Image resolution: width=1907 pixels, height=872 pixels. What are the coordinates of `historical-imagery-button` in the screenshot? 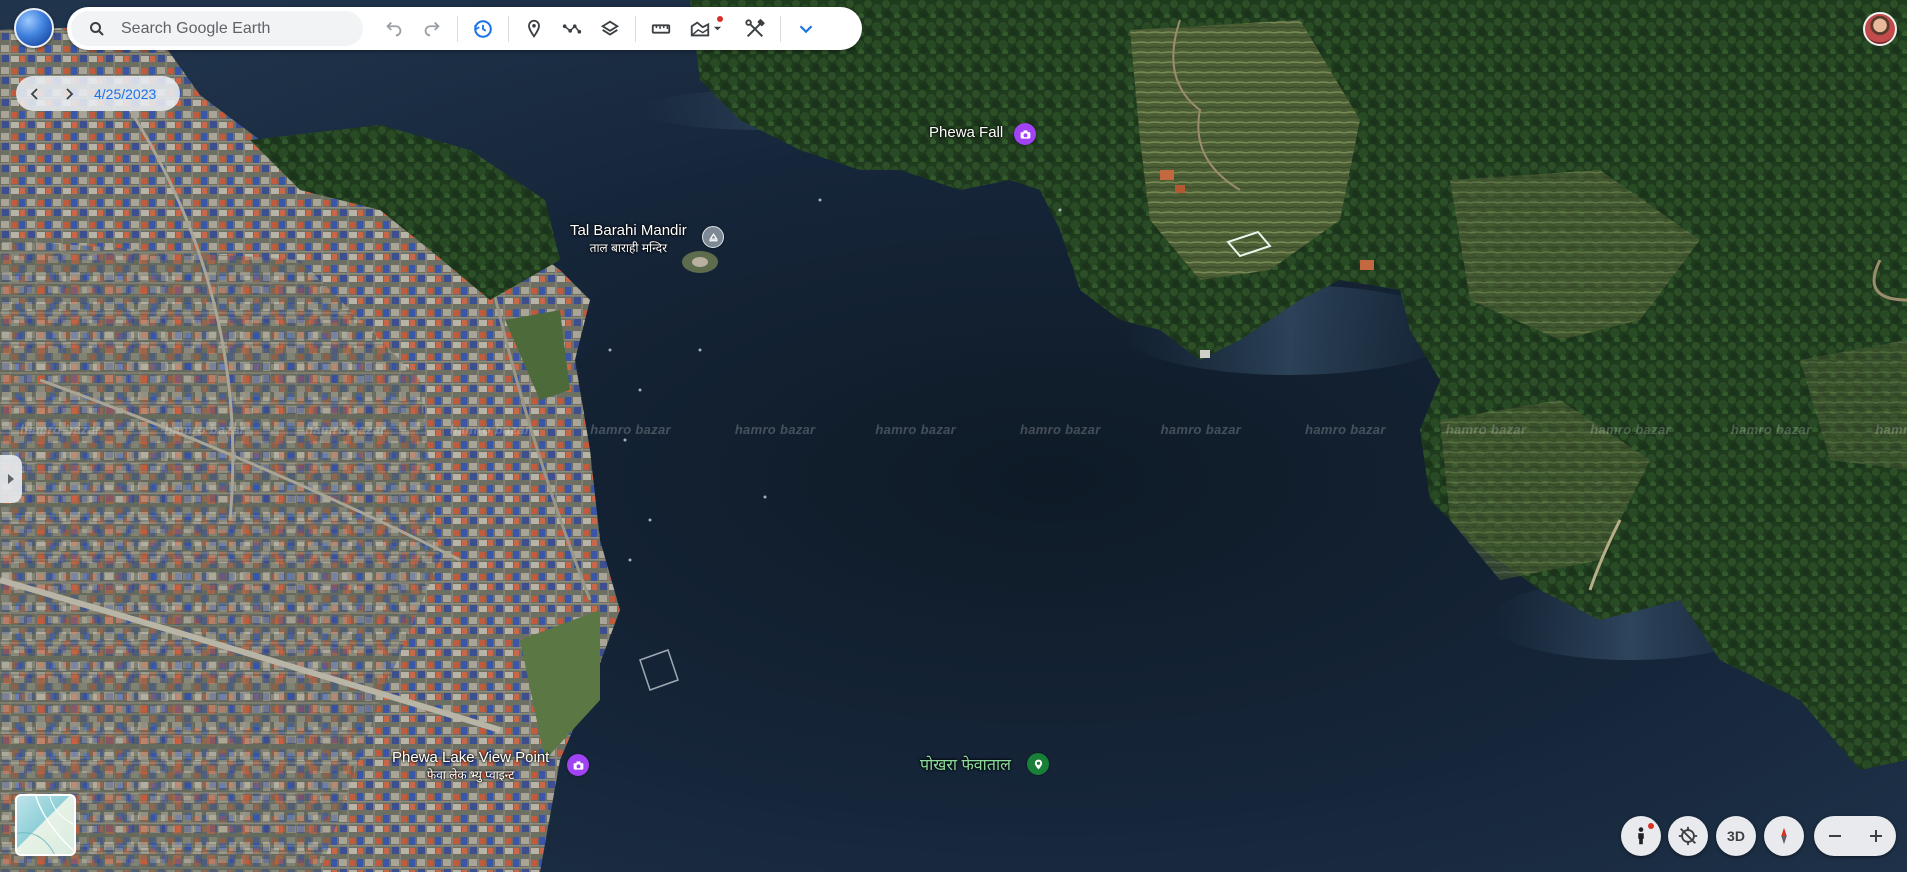 It's located at (483, 29).